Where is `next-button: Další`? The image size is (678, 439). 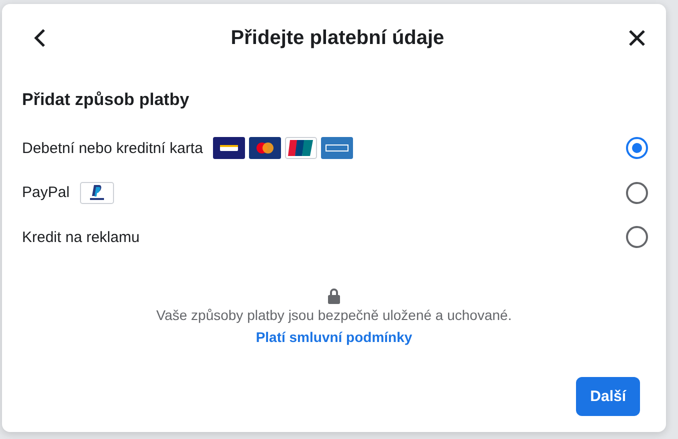 next-button: Další is located at coordinates (608, 396).